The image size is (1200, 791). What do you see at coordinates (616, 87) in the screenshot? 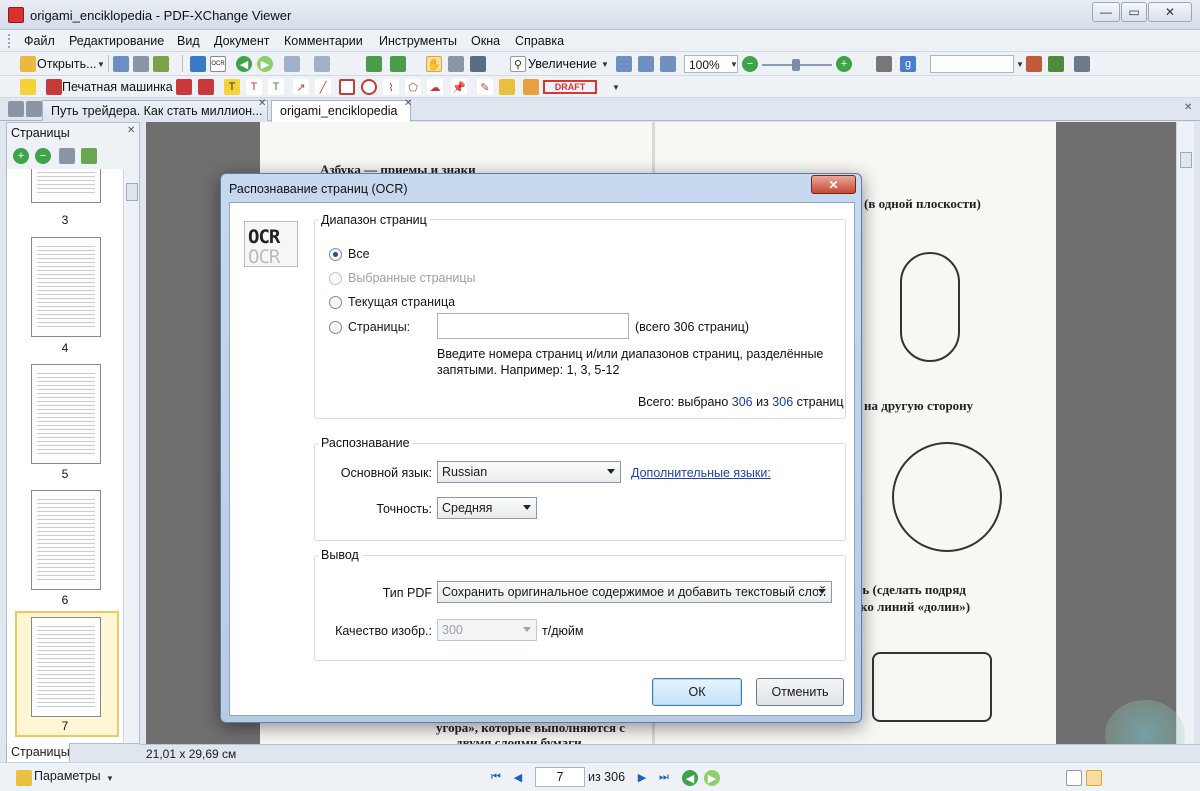
I see `stamp-dropdown: ▼` at bounding box center [616, 87].